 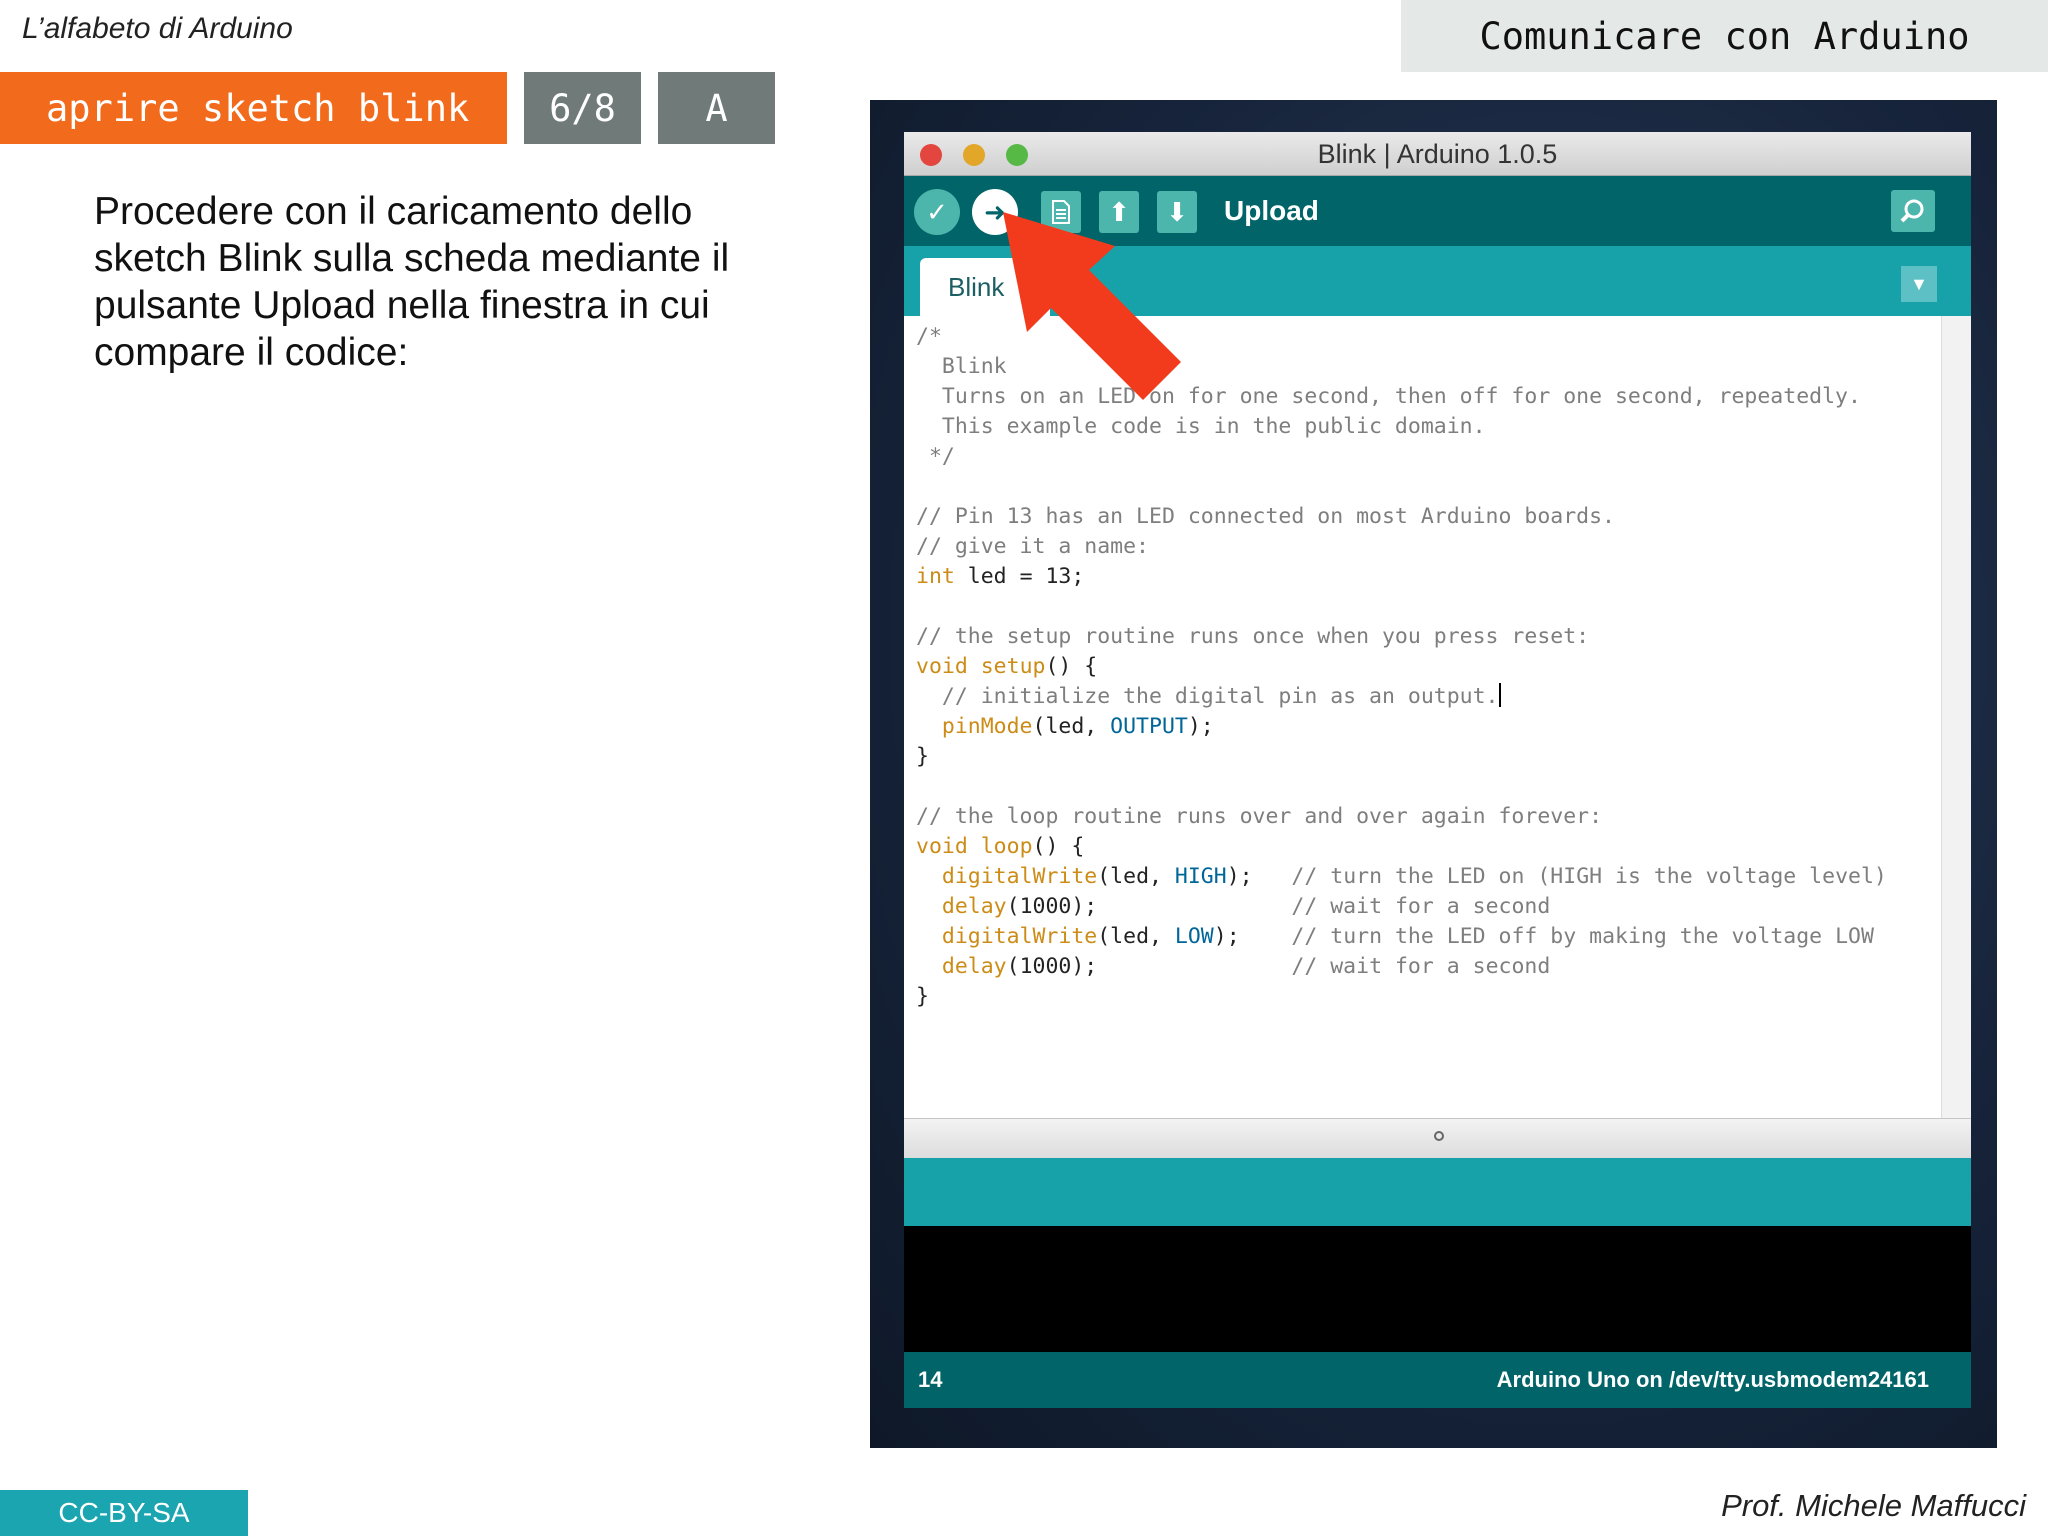 What do you see at coordinates (124, 1513) in the screenshot?
I see `license-badge: CC-BY-SA` at bounding box center [124, 1513].